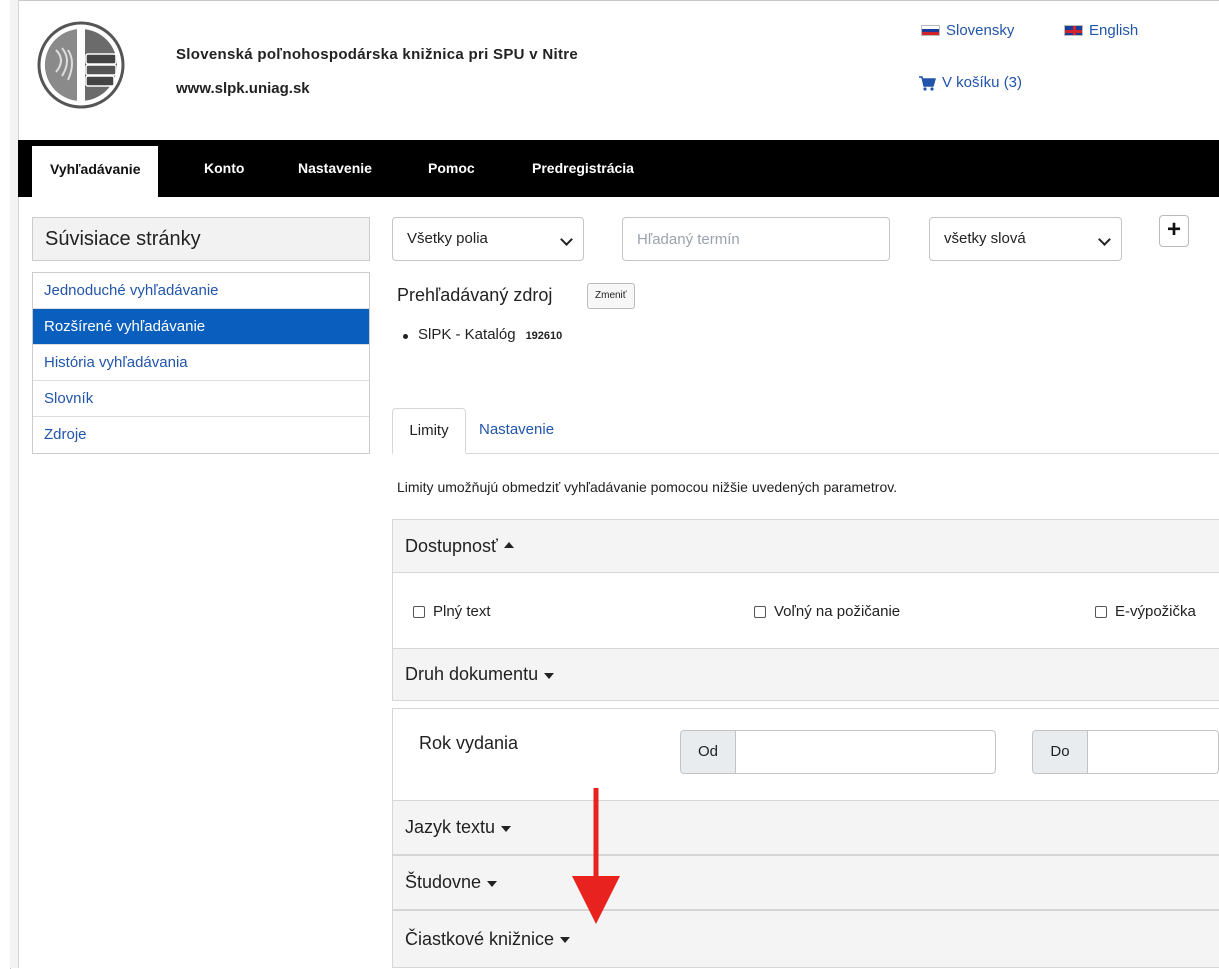 The width and height of the screenshot is (1219, 969). I want to click on e-loan-checkbox: E-výpožička, so click(1145, 611).